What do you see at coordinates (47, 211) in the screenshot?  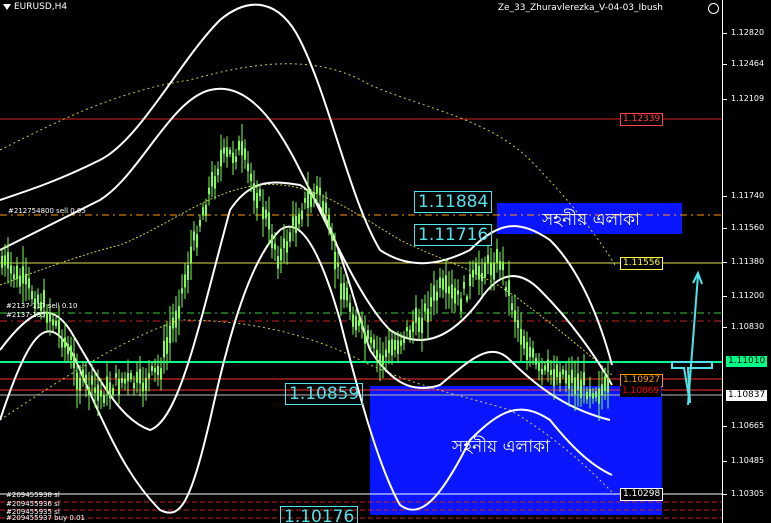 I see `order-label-sell1: #212754800 sell 0.05` at bounding box center [47, 211].